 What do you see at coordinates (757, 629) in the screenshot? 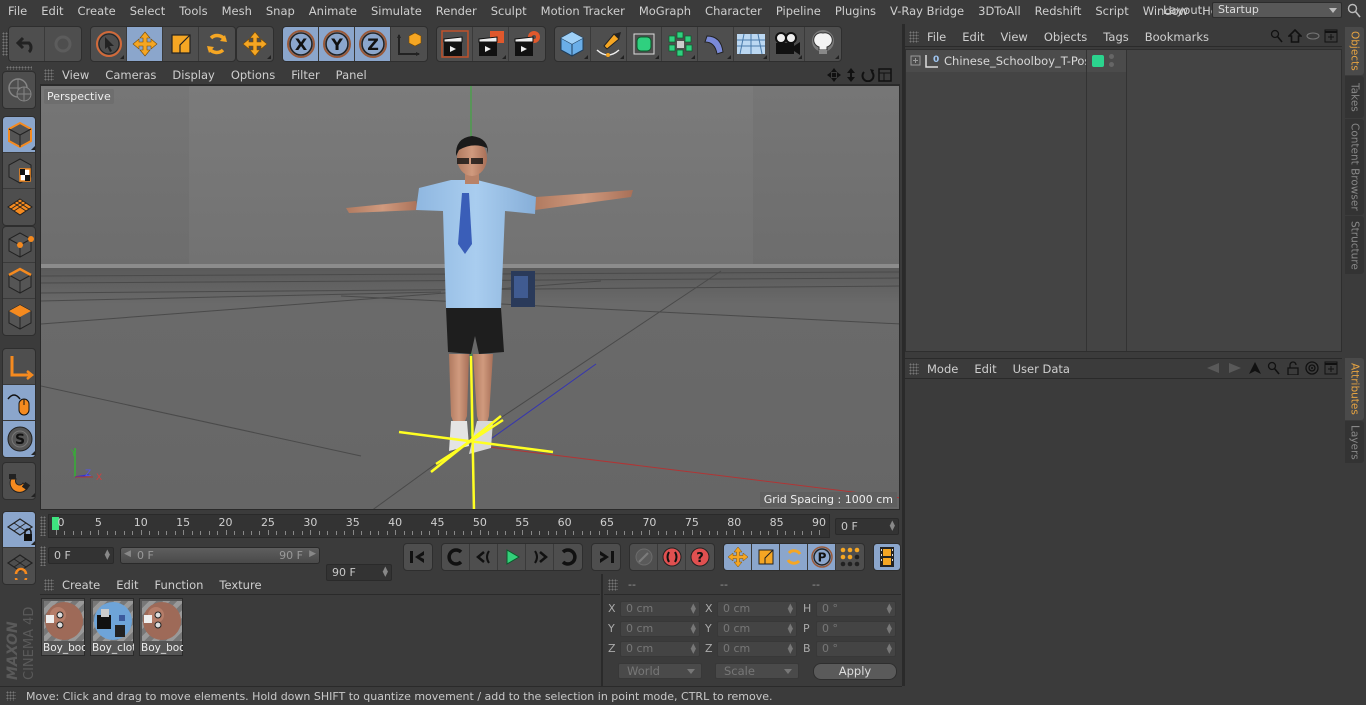
I see `size-y-field: 0 cm ▲ ▼` at bounding box center [757, 629].